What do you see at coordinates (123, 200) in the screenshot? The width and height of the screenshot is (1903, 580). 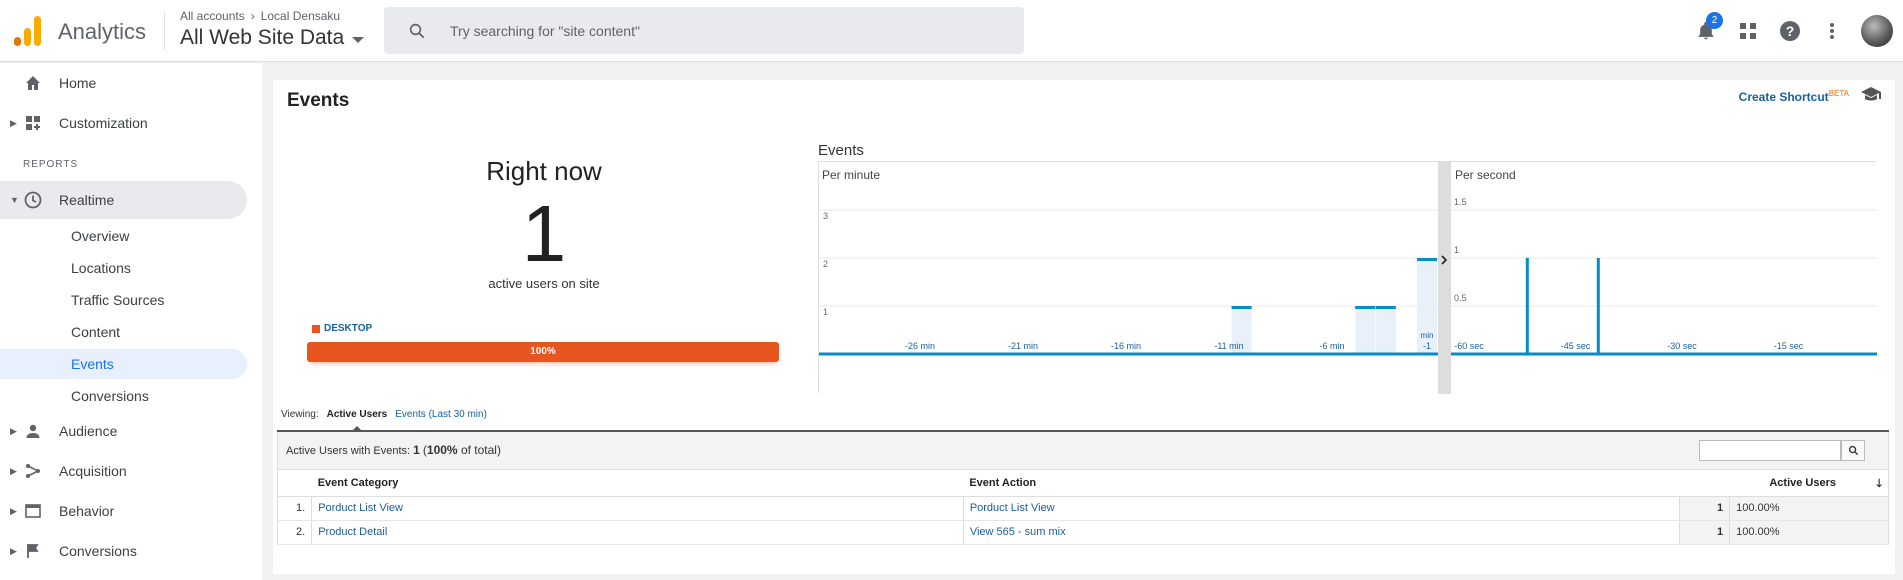 I see `sidebar-item-realtime: ▼ Realtime` at bounding box center [123, 200].